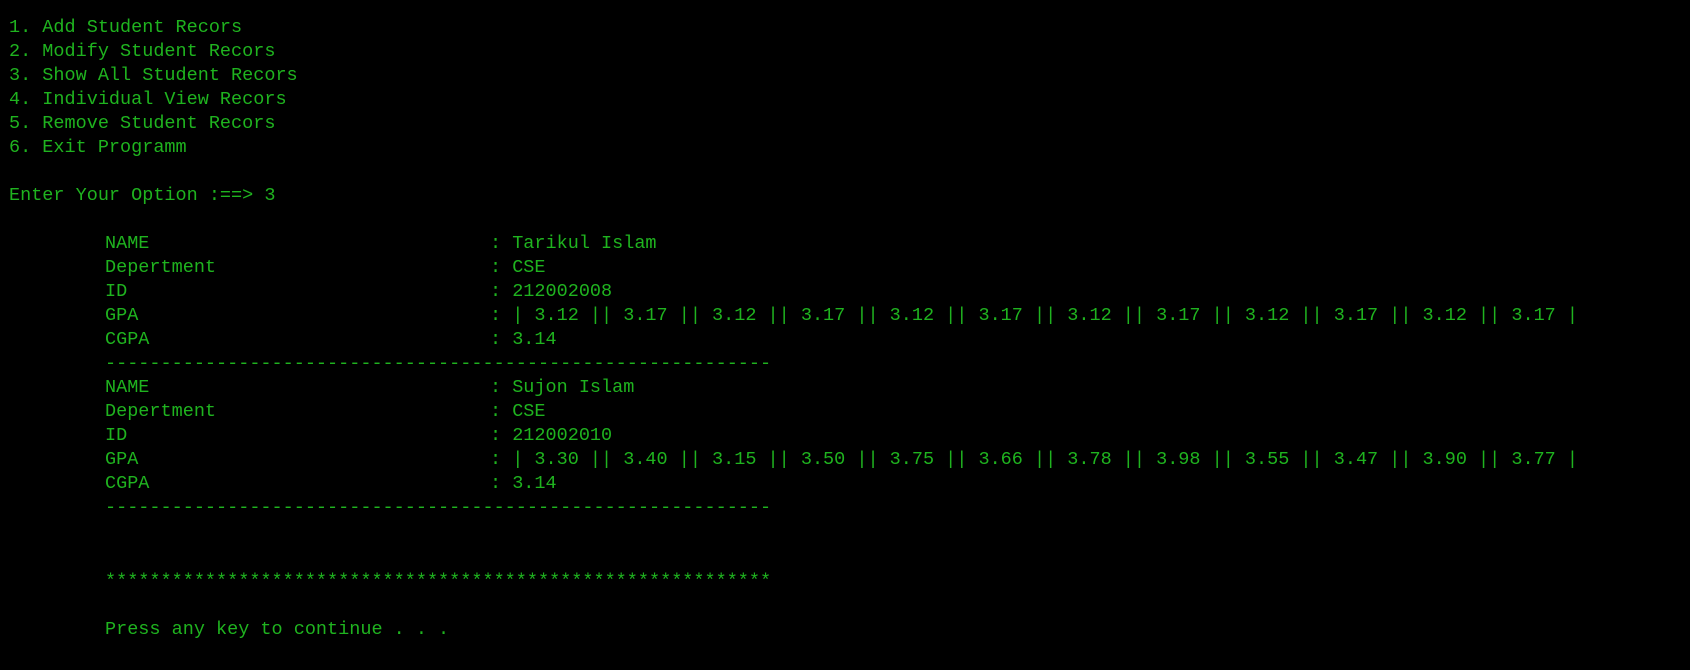 This screenshot has height=670, width=1690. Describe the element at coordinates (562, 387) in the screenshot. I see `name-value: : Sujon Islam` at that location.